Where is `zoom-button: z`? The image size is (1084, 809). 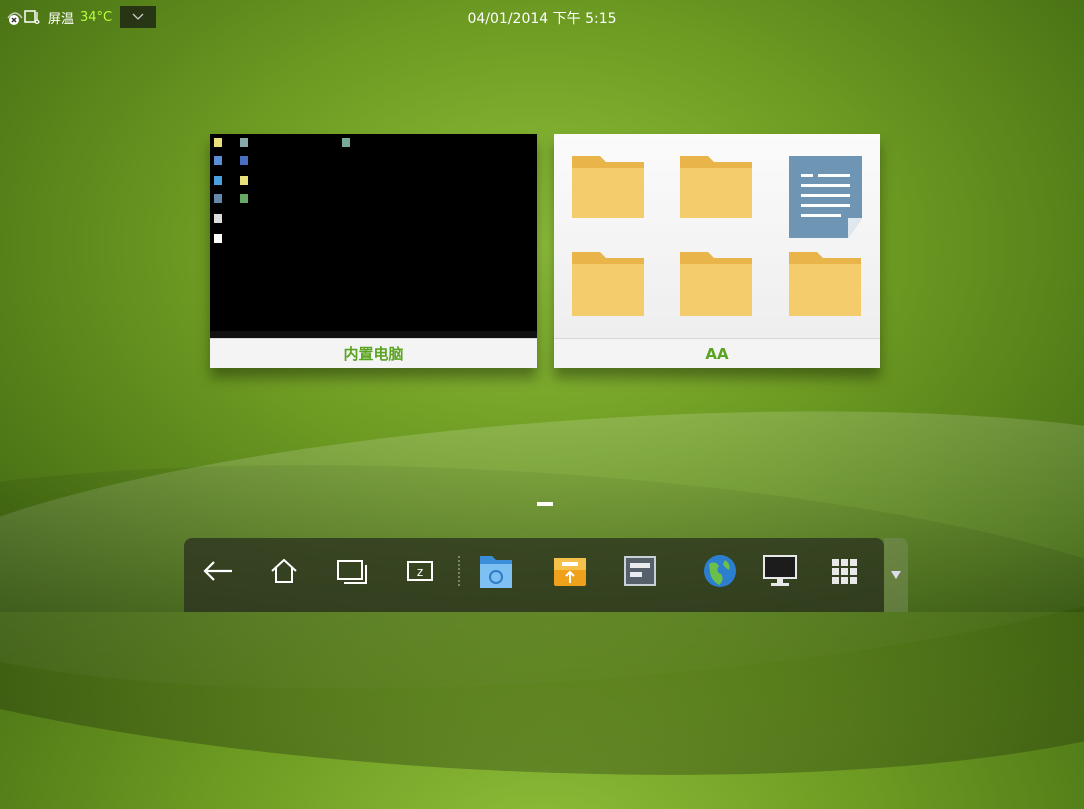
zoom-button: z is located at coordinates (420, 571).